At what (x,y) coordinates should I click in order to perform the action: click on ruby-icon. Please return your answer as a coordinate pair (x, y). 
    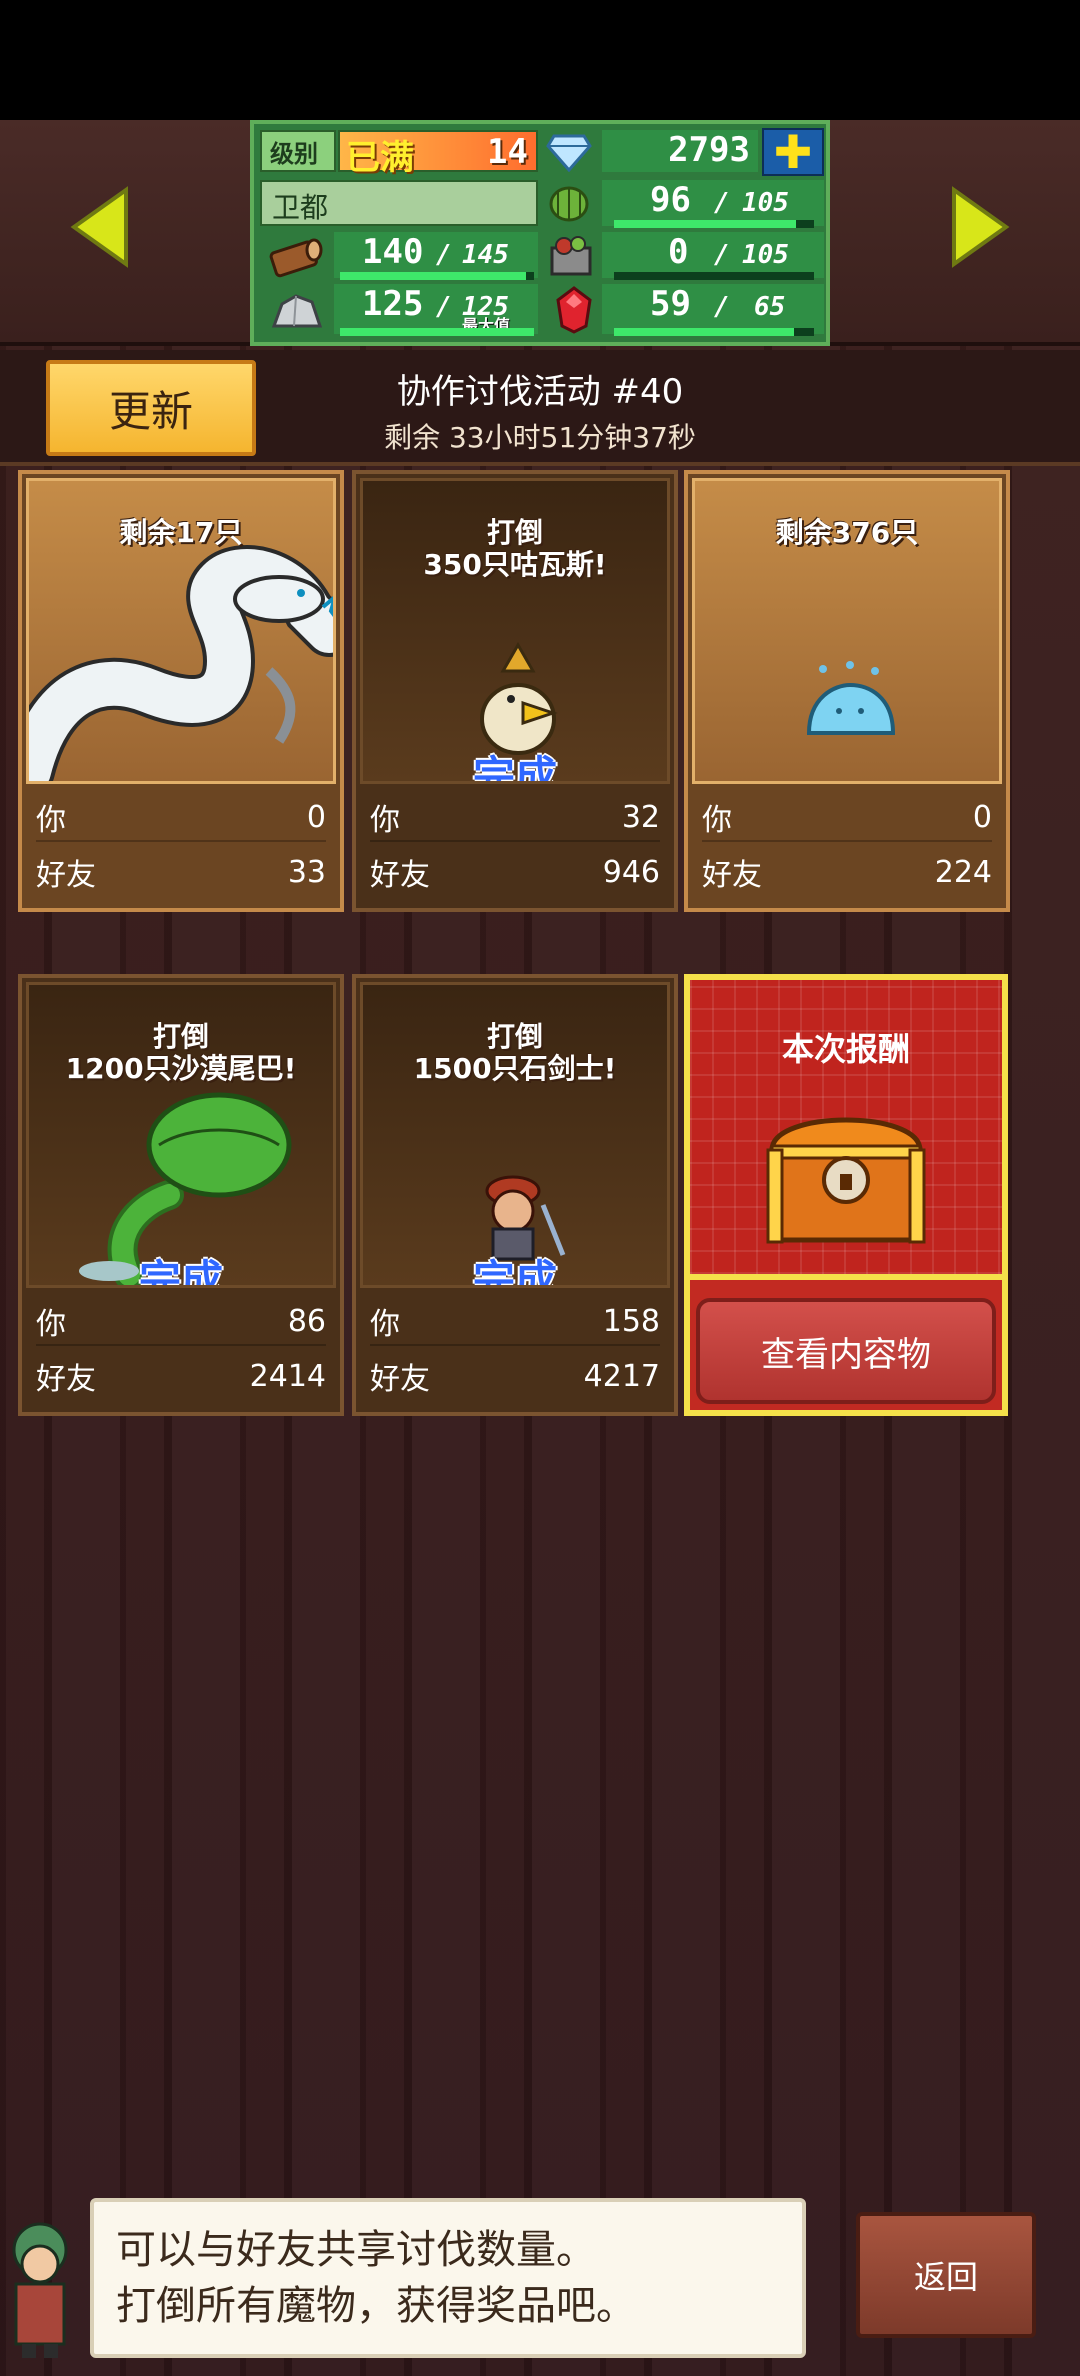
    Looking at the image, I should click on (574, 310).